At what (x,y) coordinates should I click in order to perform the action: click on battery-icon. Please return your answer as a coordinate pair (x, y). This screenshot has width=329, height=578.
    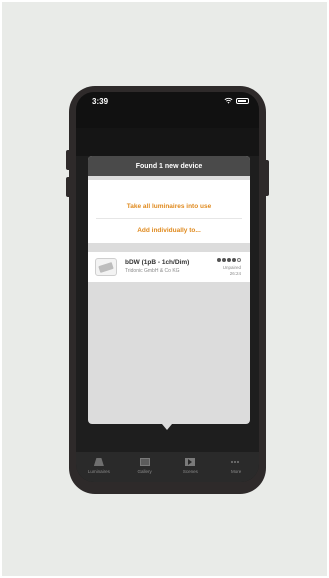
    Looking at the image, I should click on (242, 100).